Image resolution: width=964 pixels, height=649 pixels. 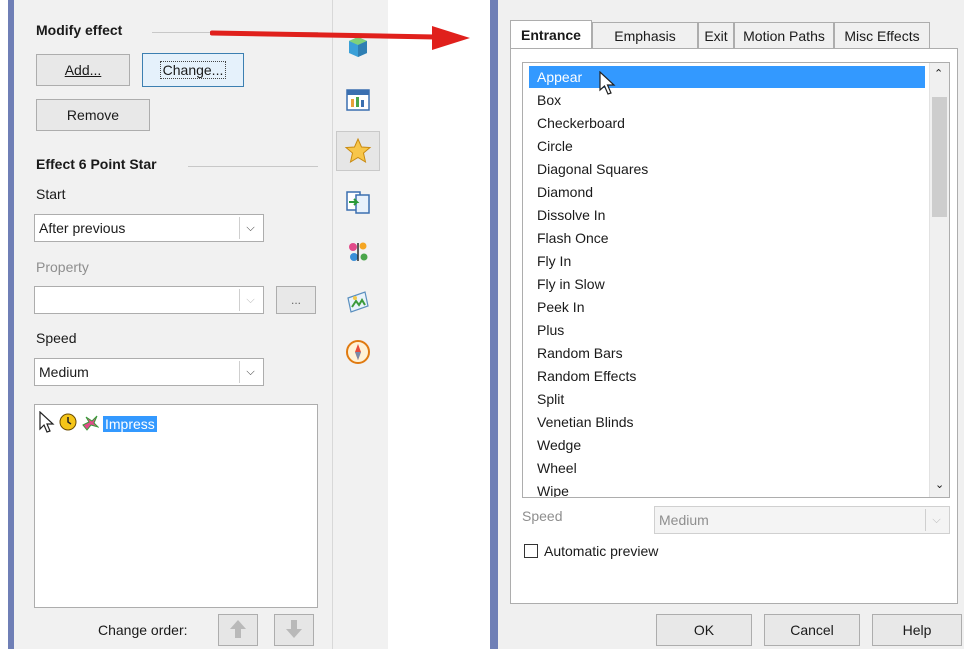 I want to click on effect-name-heading: Effect 6 Point Star, so click(x=96, y=164).